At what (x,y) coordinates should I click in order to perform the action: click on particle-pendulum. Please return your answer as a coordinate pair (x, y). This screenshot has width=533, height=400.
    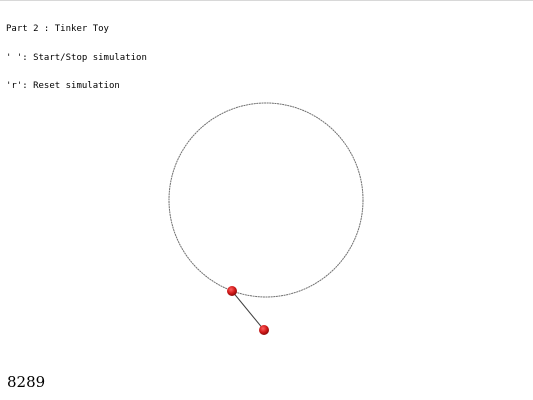
    Looking at the image, I should click on (264, 330).